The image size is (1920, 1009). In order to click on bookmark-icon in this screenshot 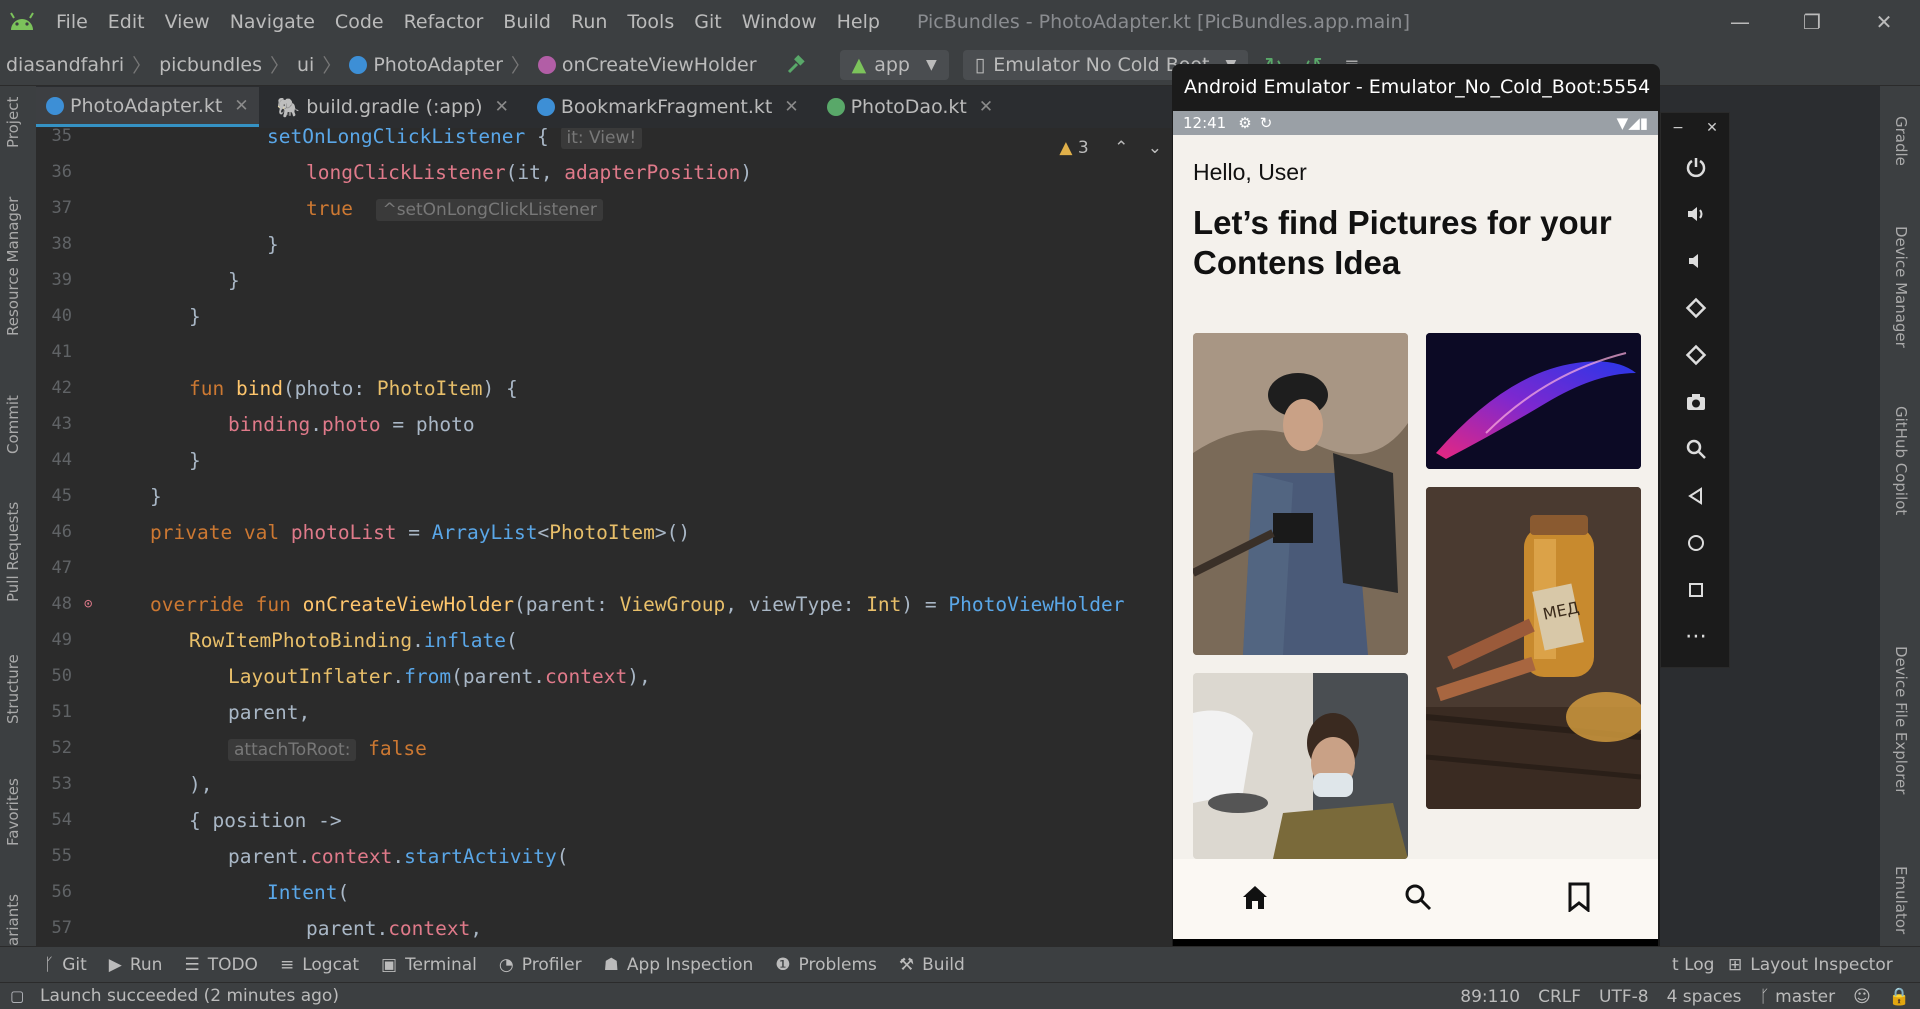, I will do `click(1579, 899)`.